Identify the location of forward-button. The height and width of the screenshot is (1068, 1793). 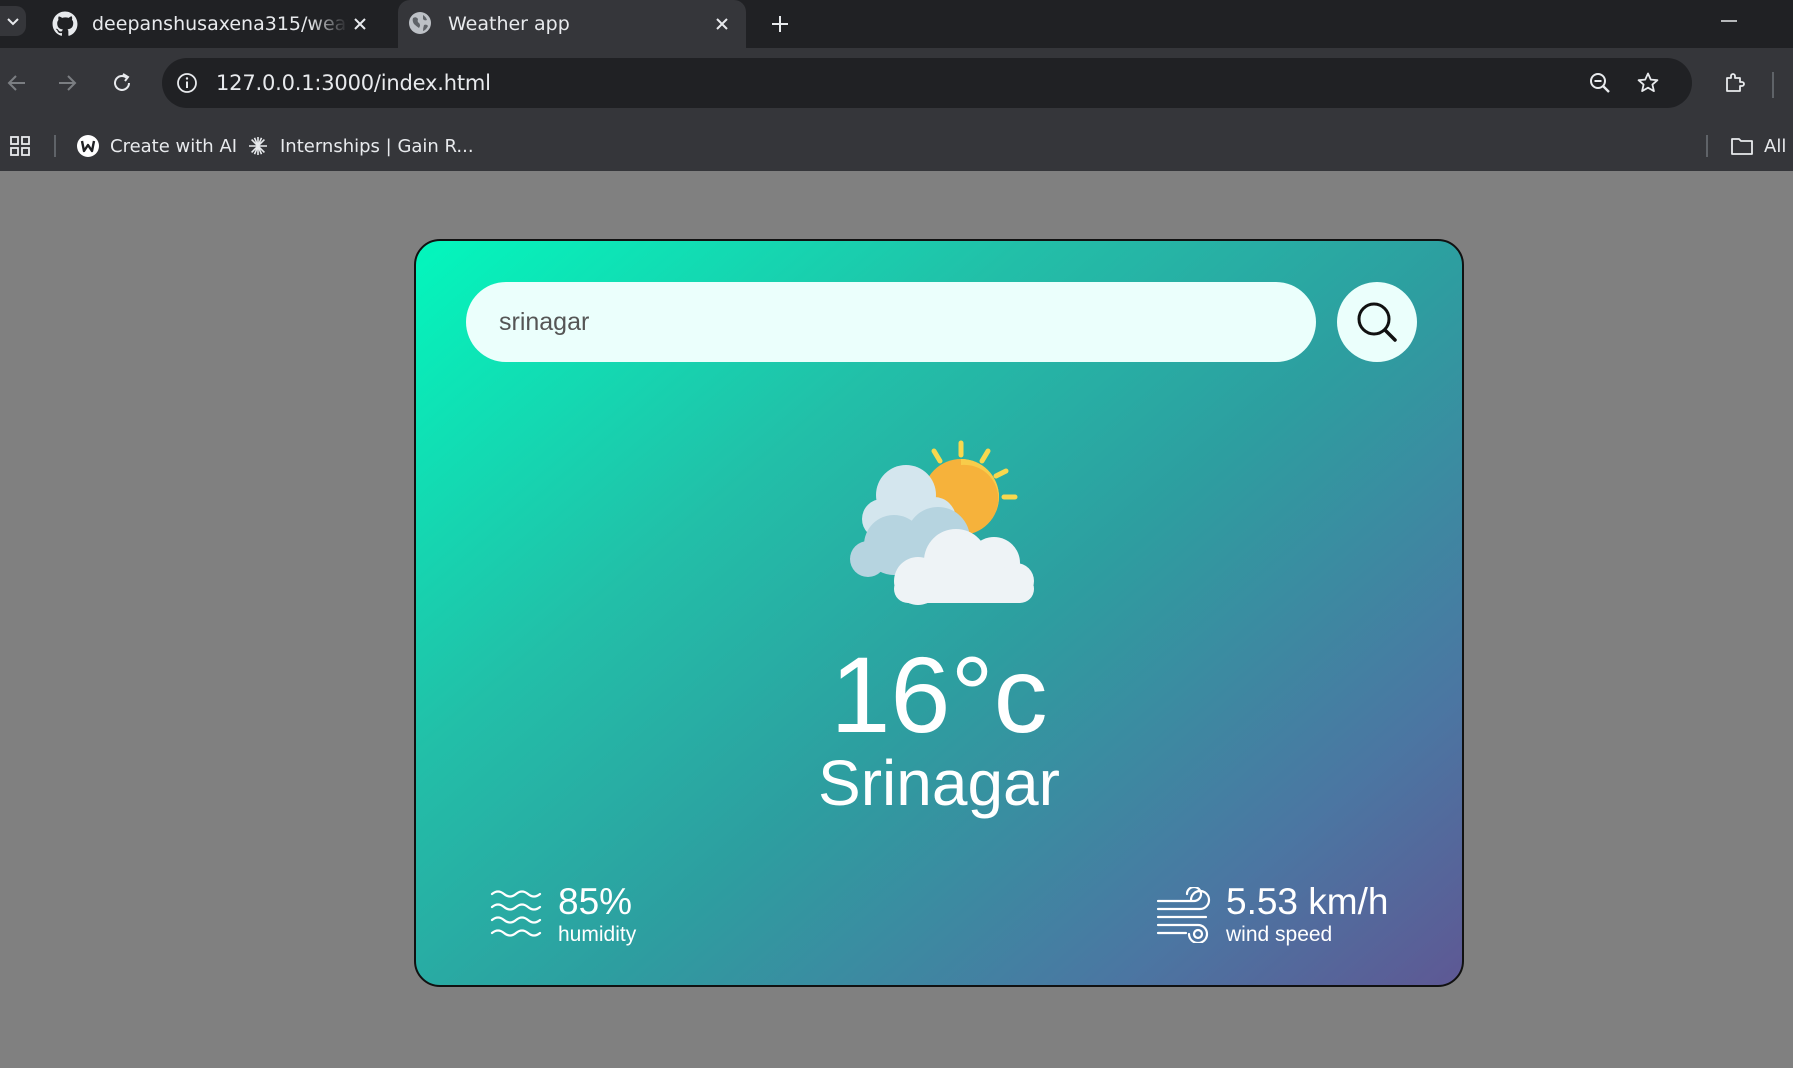
(67, 83).